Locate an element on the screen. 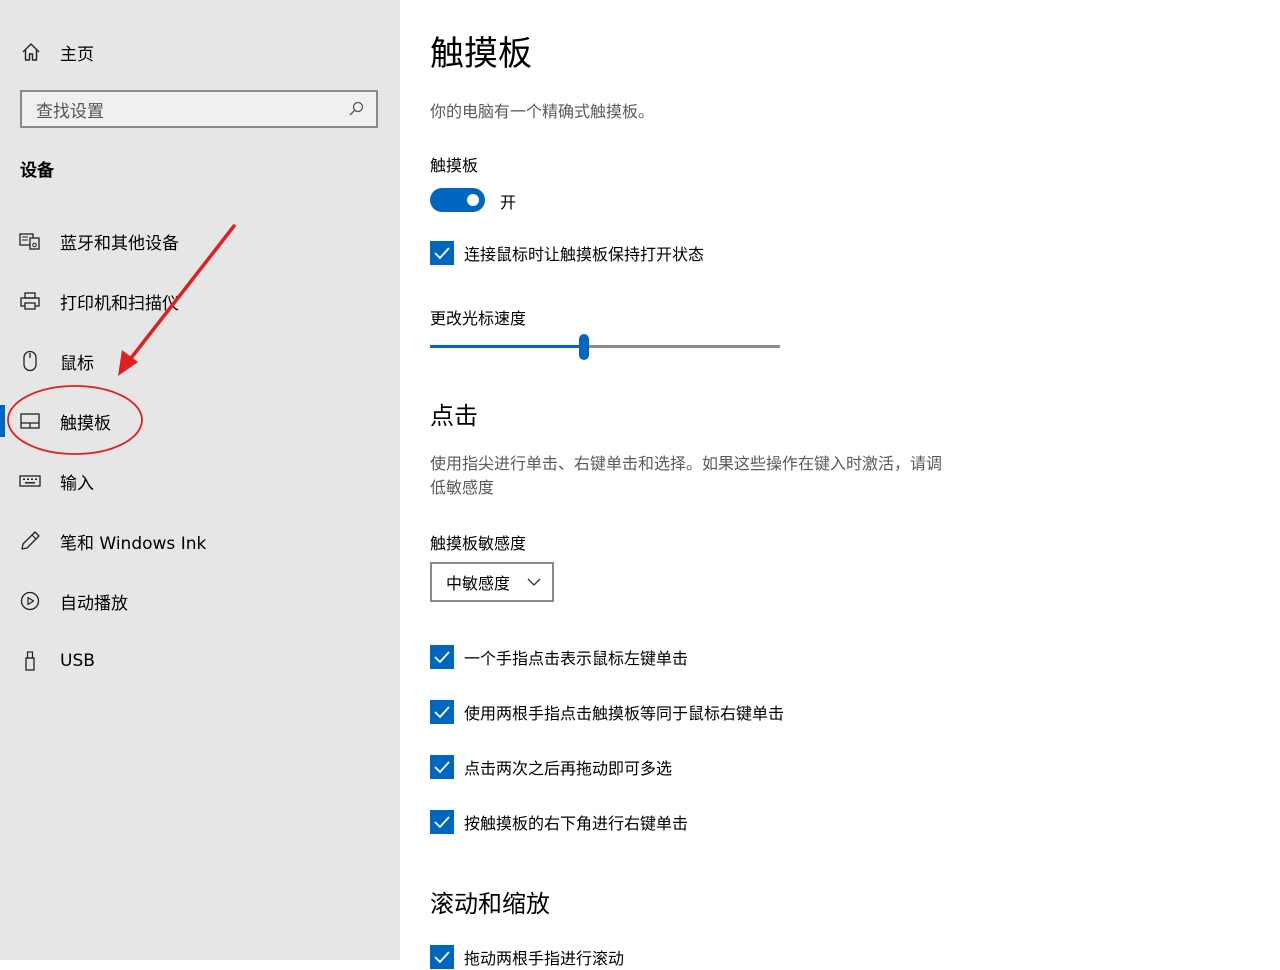 This screenshot has width=1280, height=970. sidebar-item-autoplay: 自动播放 is located at coordinates (200, 601).